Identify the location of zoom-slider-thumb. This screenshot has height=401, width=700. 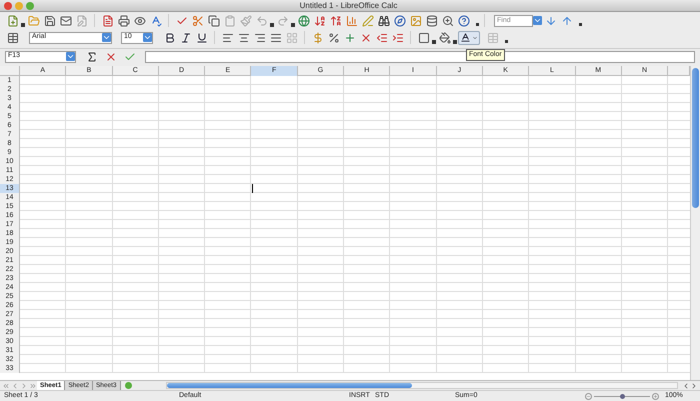
(622, 396).